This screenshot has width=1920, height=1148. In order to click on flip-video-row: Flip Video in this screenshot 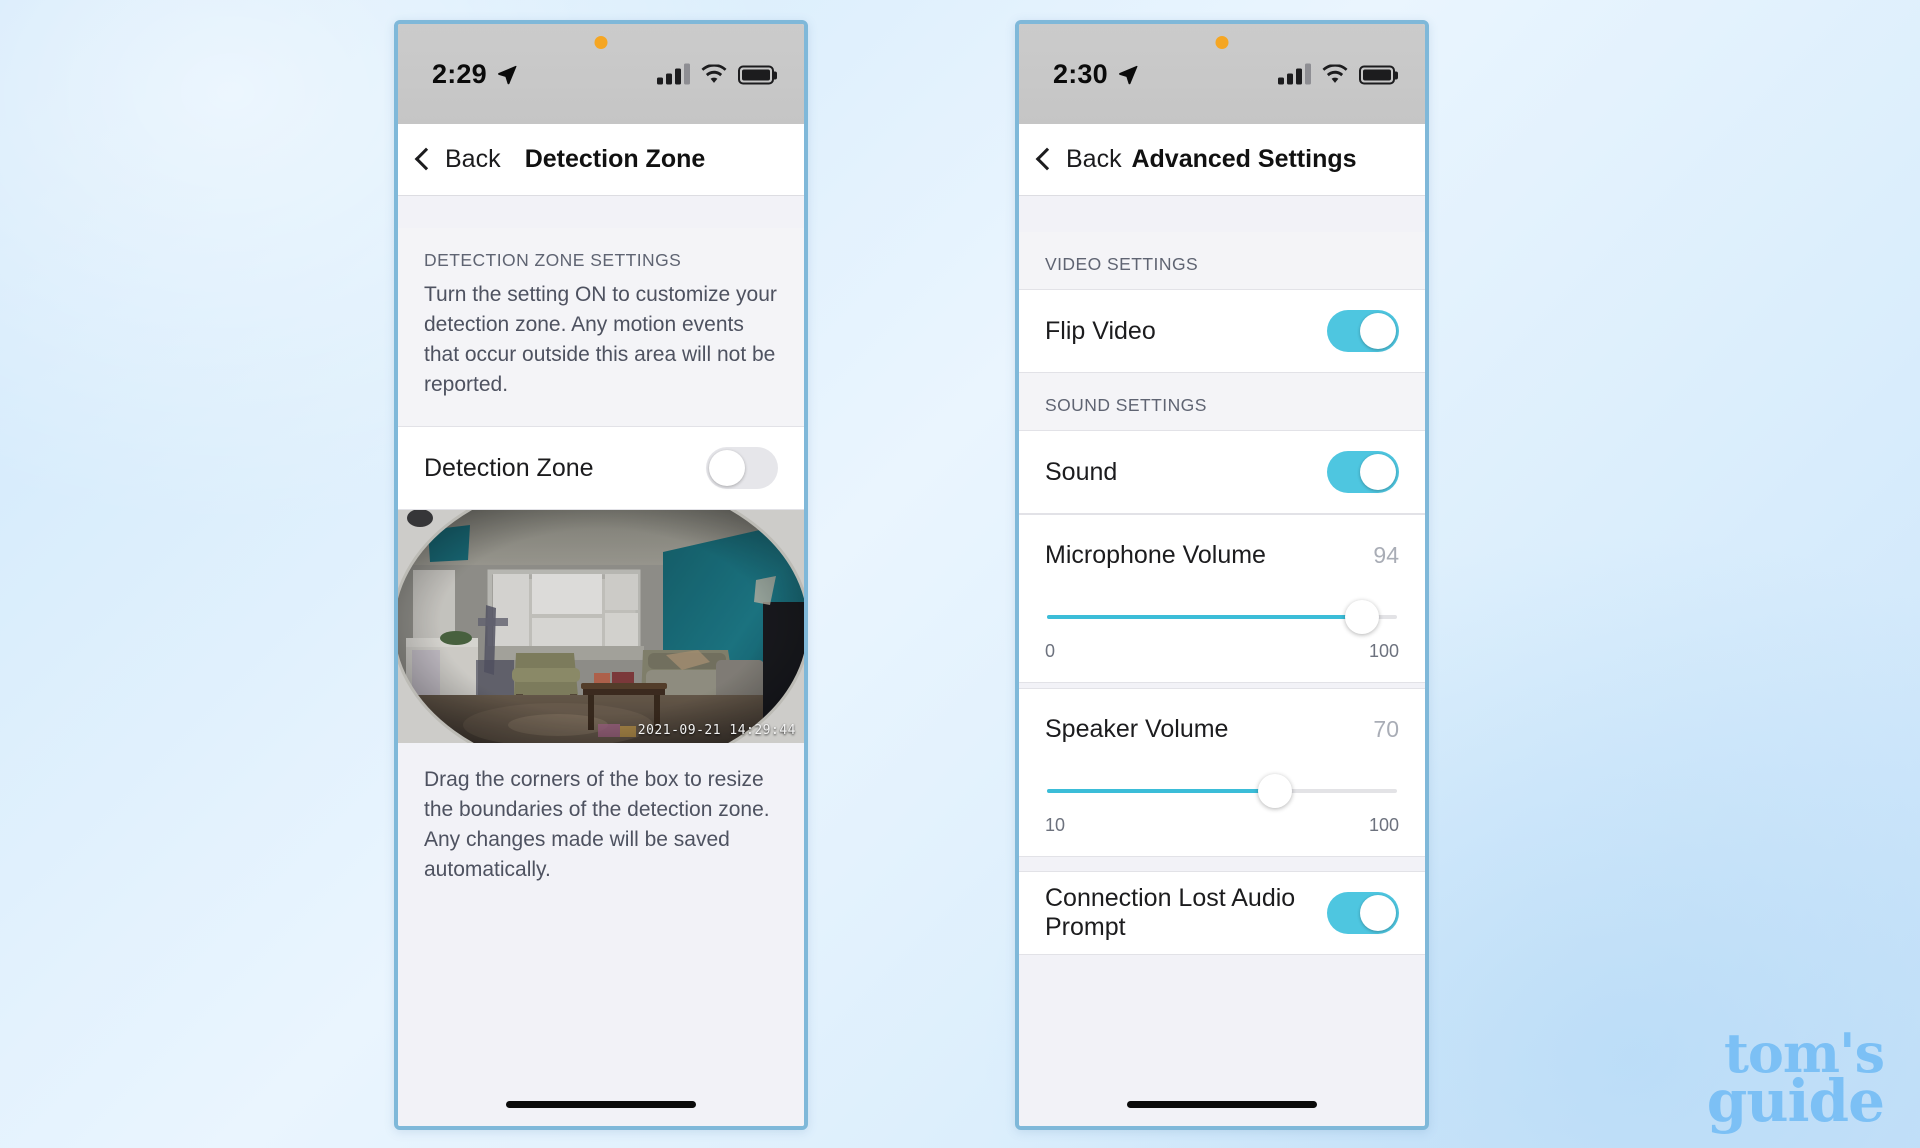, I will do `click(1222, 331)`.